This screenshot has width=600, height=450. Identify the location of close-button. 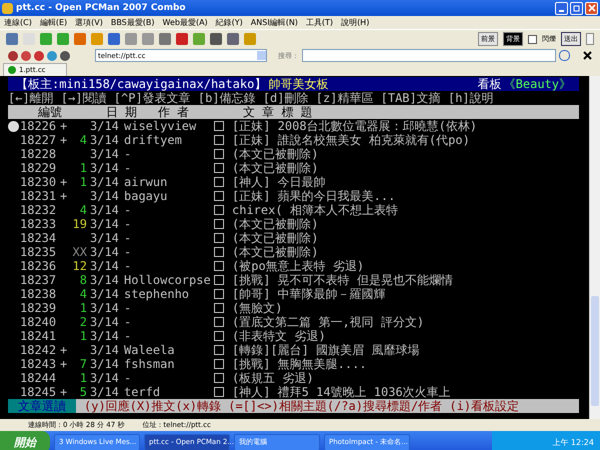
(591, 8).